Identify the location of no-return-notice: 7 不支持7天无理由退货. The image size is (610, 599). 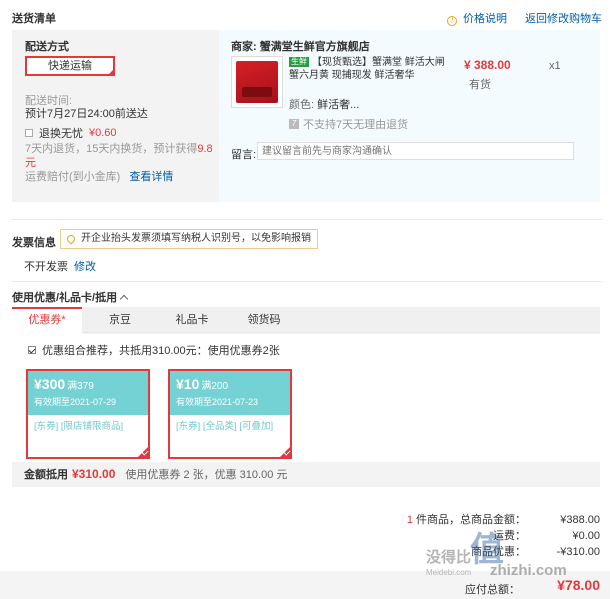
(348, 124).